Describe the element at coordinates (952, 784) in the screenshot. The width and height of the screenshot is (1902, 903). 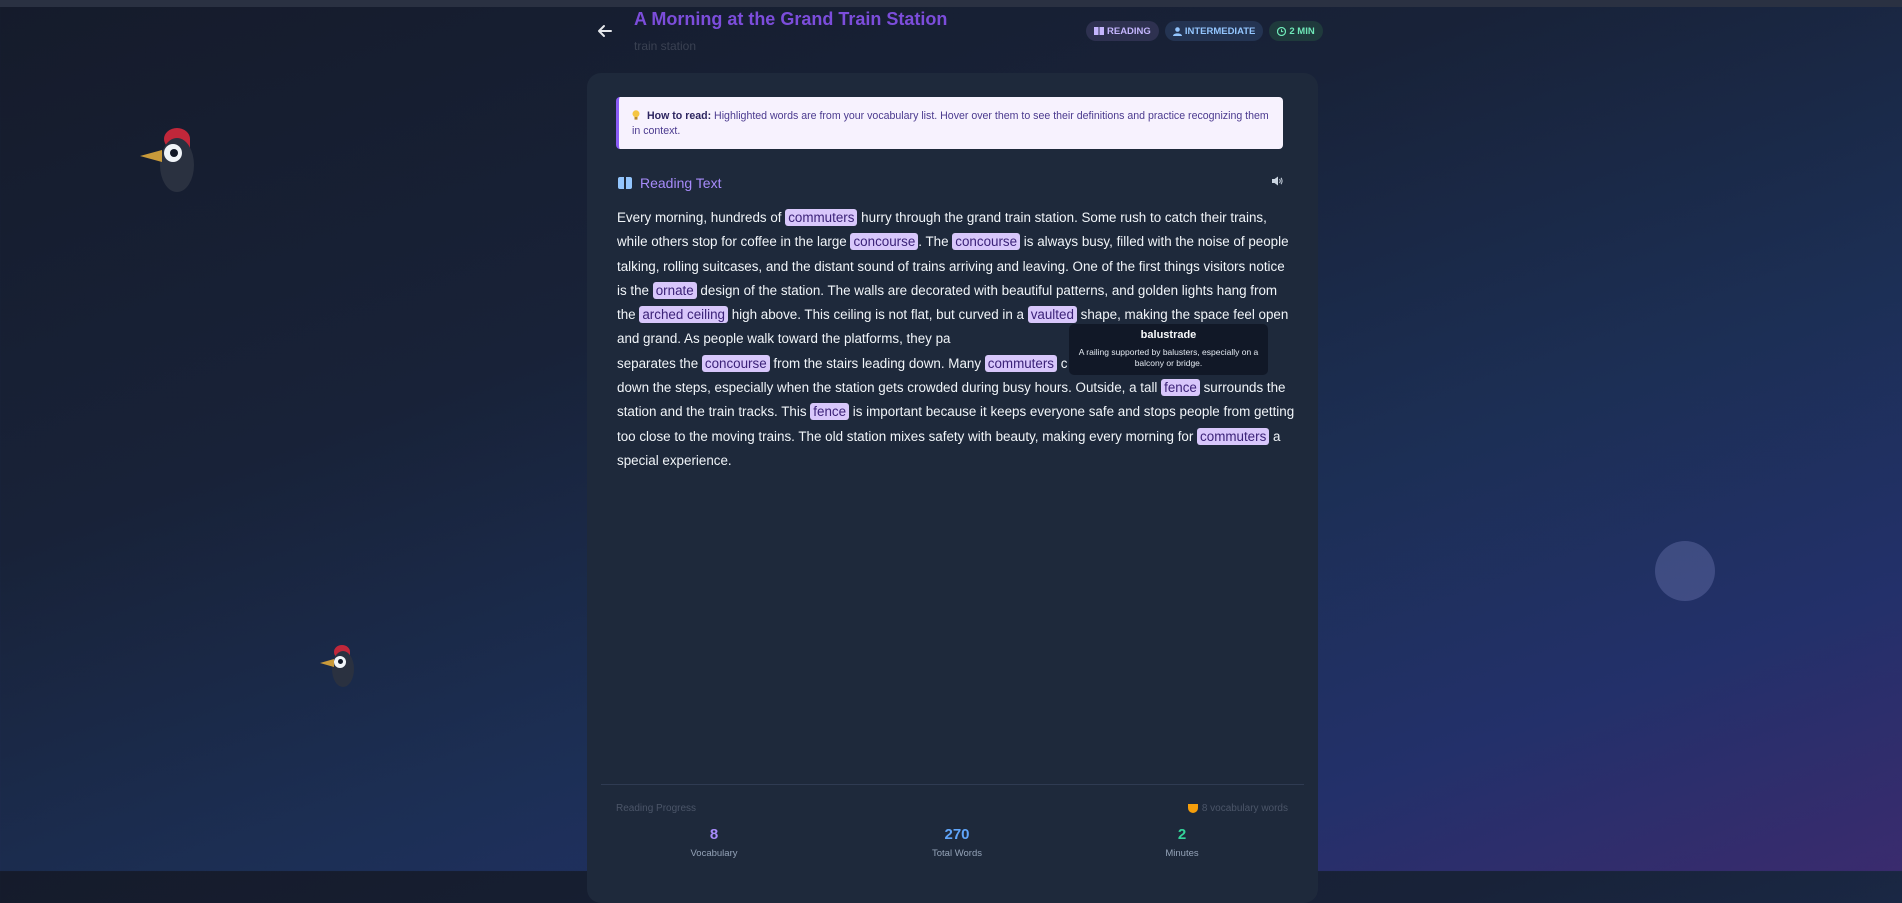
I see `progress-divider` at that location.